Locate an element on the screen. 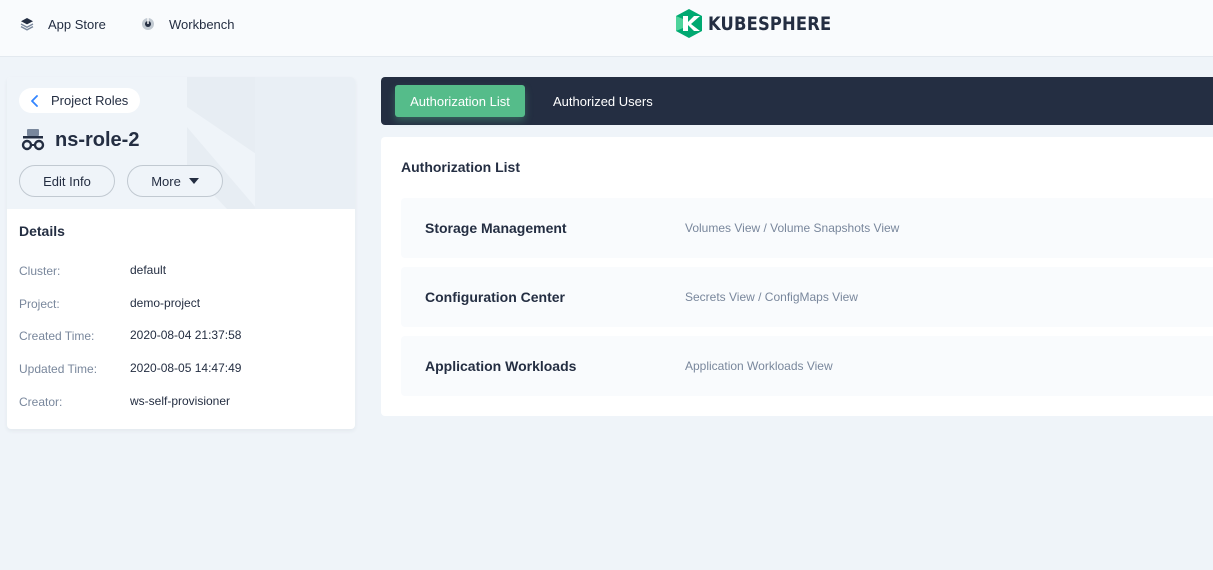  tab-authorization-list: Authorization List is located at coordinates (460, 101).